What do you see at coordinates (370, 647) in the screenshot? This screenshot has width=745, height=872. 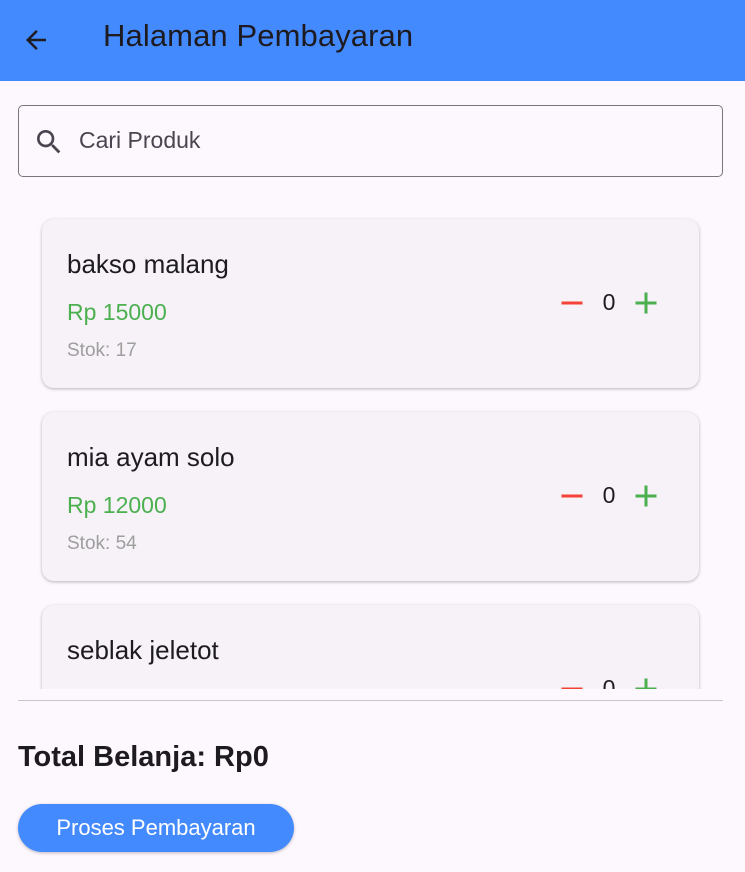 I see `product-card: seblak jeletot 0` at bounding box center [370, 647].